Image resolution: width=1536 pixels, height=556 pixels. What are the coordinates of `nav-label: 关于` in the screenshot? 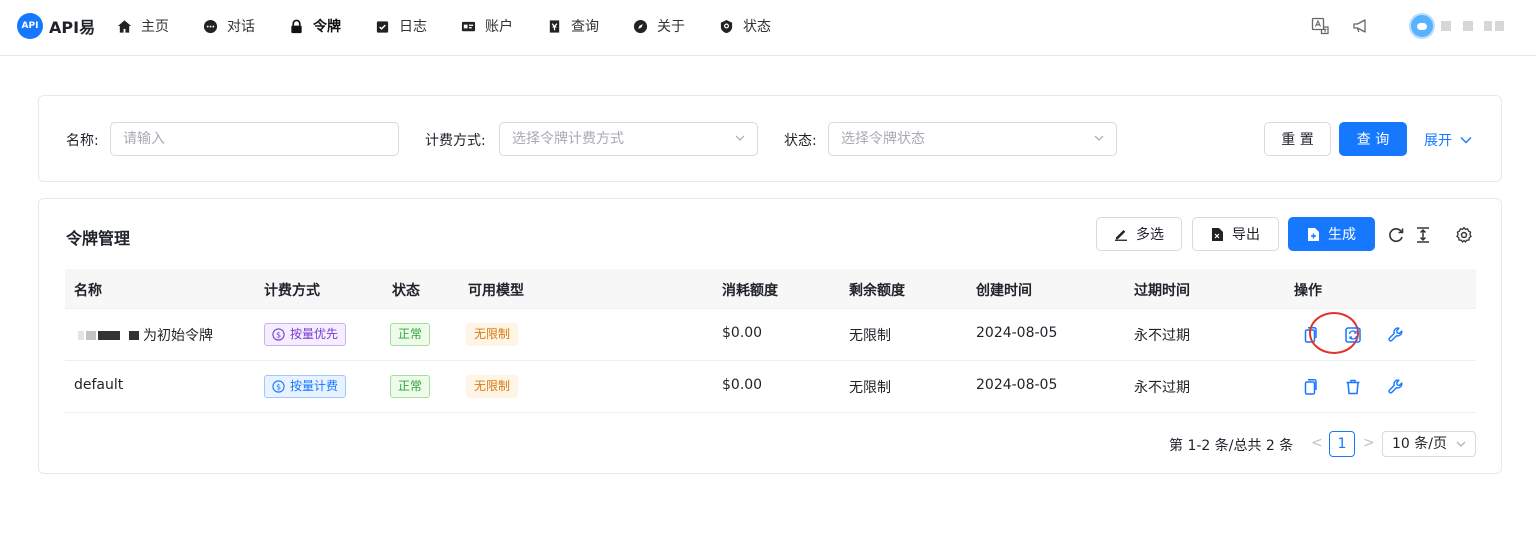 It's located at (671, 27).